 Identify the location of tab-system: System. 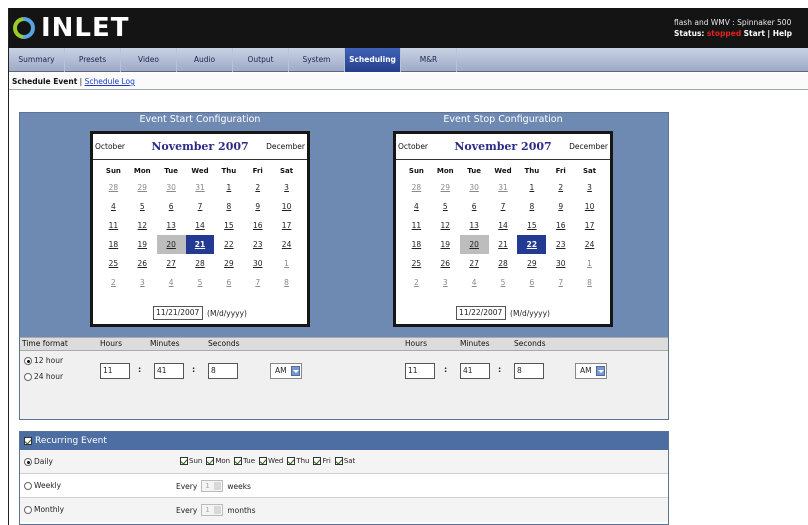
(317, 60).